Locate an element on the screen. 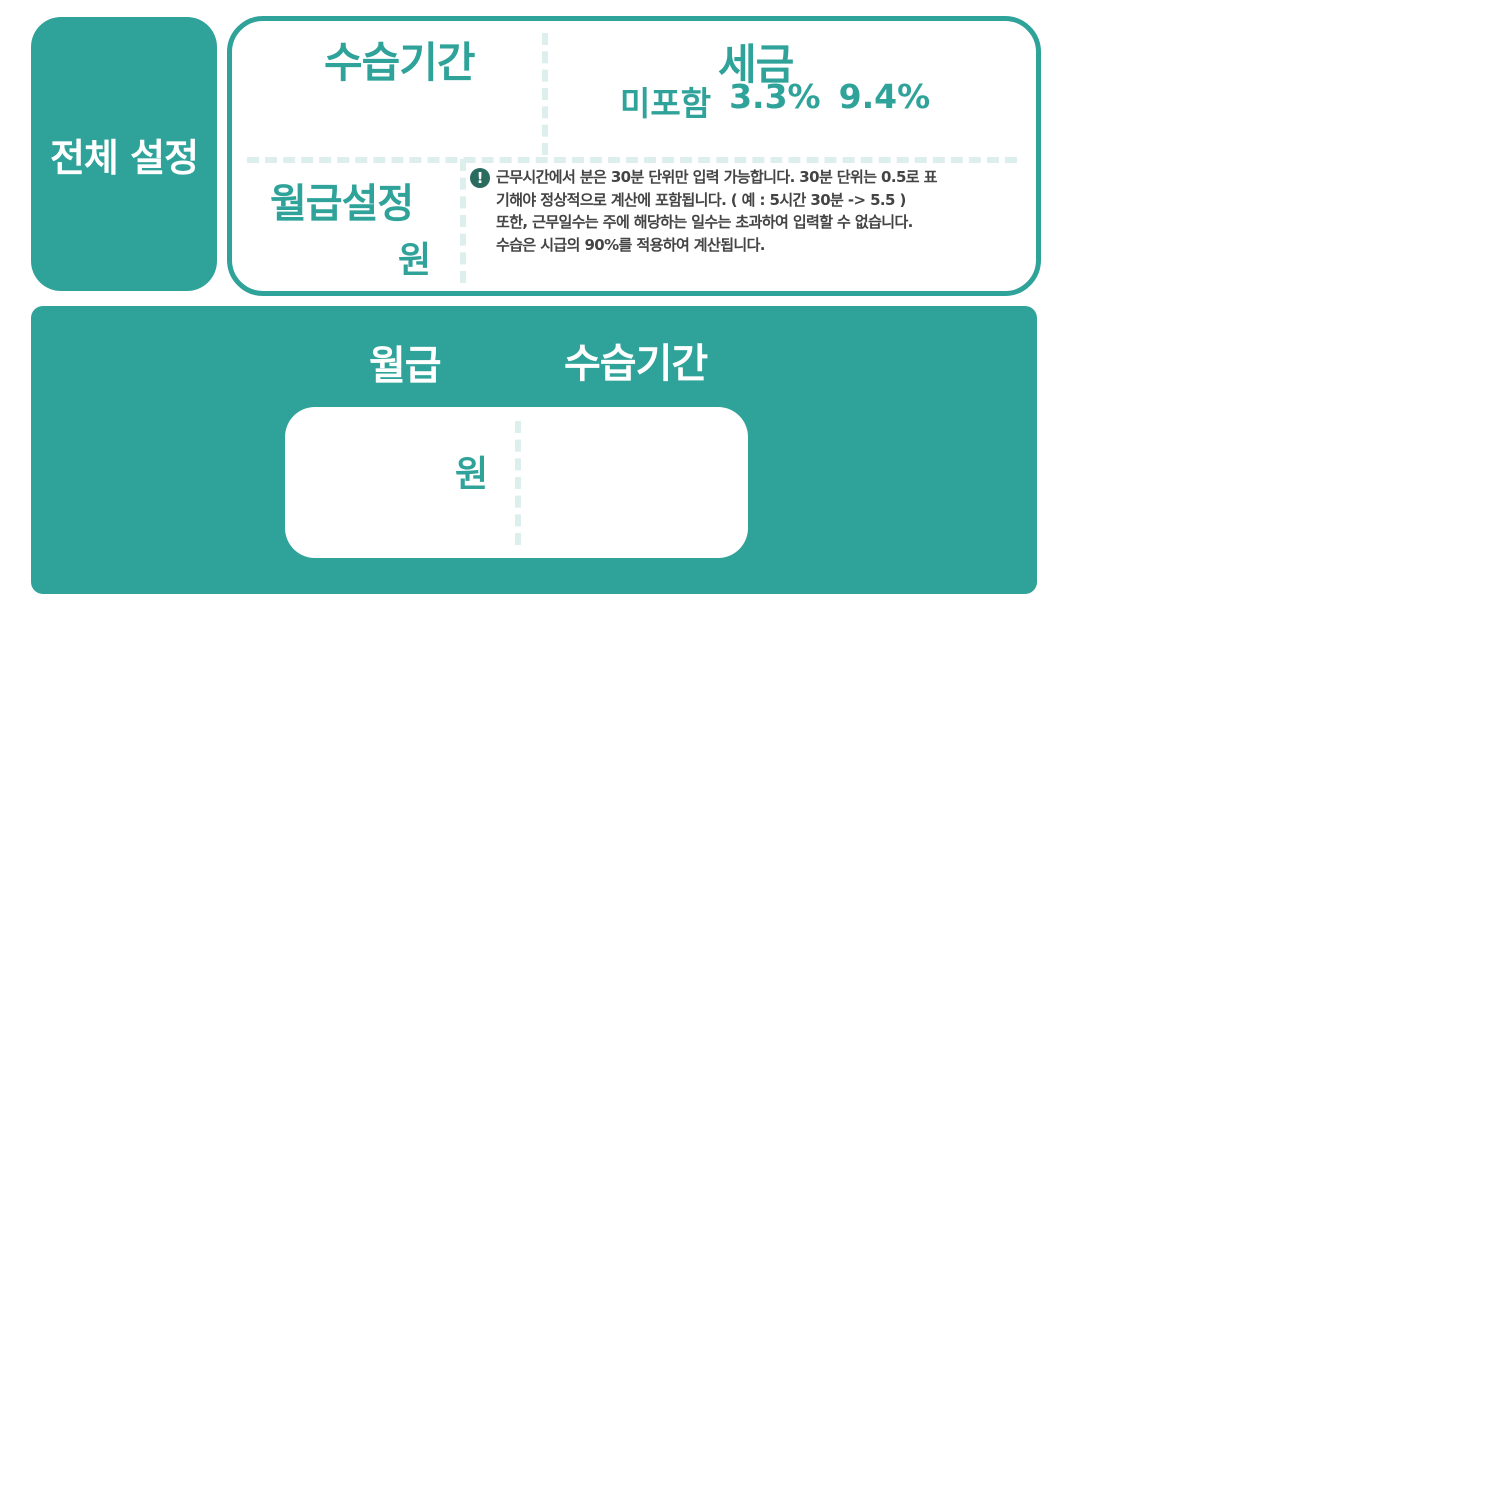 The width and height of the screenshot is (1500, 1500). probation-result-label: 수습기간 is located at coordinates (636, 364).